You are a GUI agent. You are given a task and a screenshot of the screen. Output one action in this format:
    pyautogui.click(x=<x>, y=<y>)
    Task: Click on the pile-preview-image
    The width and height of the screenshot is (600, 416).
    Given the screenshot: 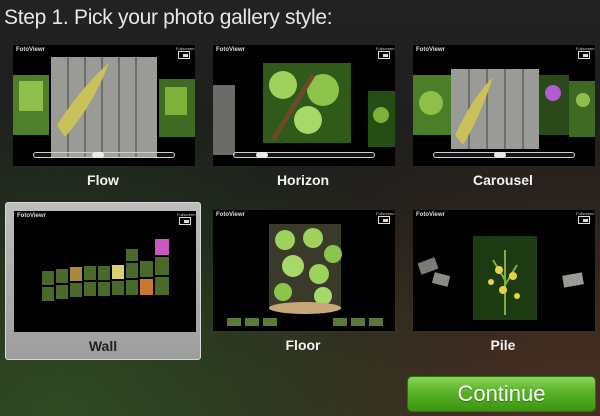 What is the action you would take?
    pyautogui.click(x=500, y=278)
    